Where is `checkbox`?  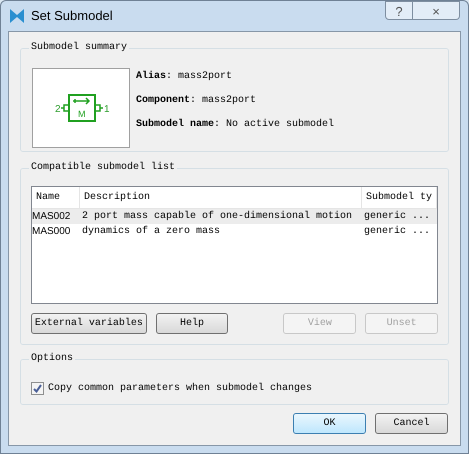 checkbox is located at coordinates (37, 388).